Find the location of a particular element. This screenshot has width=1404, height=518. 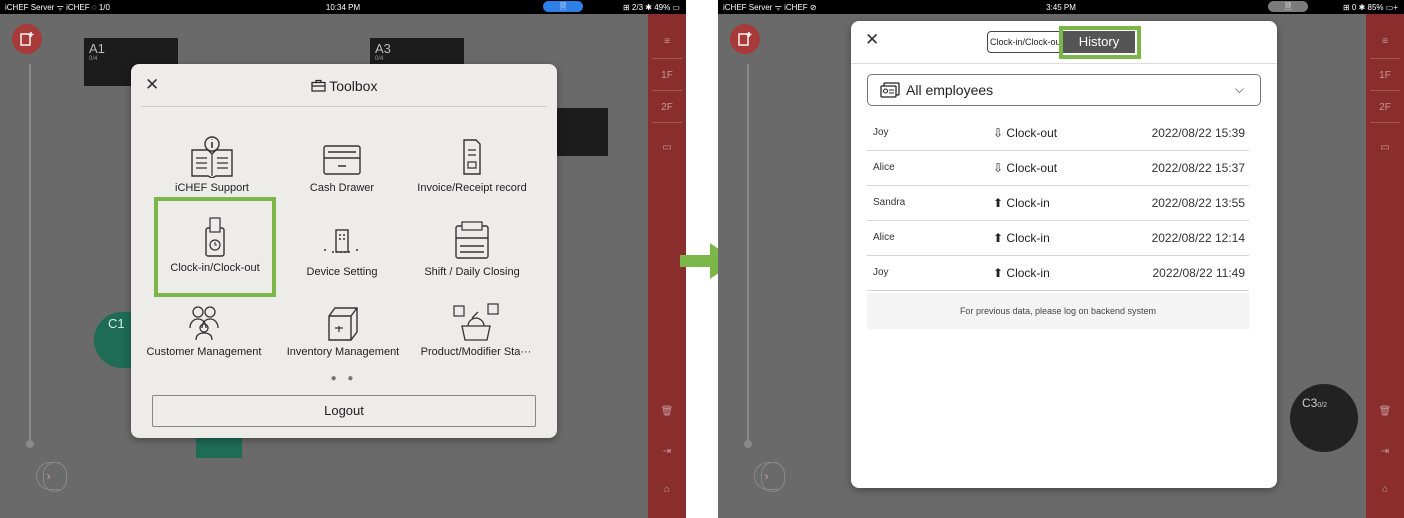

chevron-down-icon: ⌵ is located at coordinates (1239, 89).